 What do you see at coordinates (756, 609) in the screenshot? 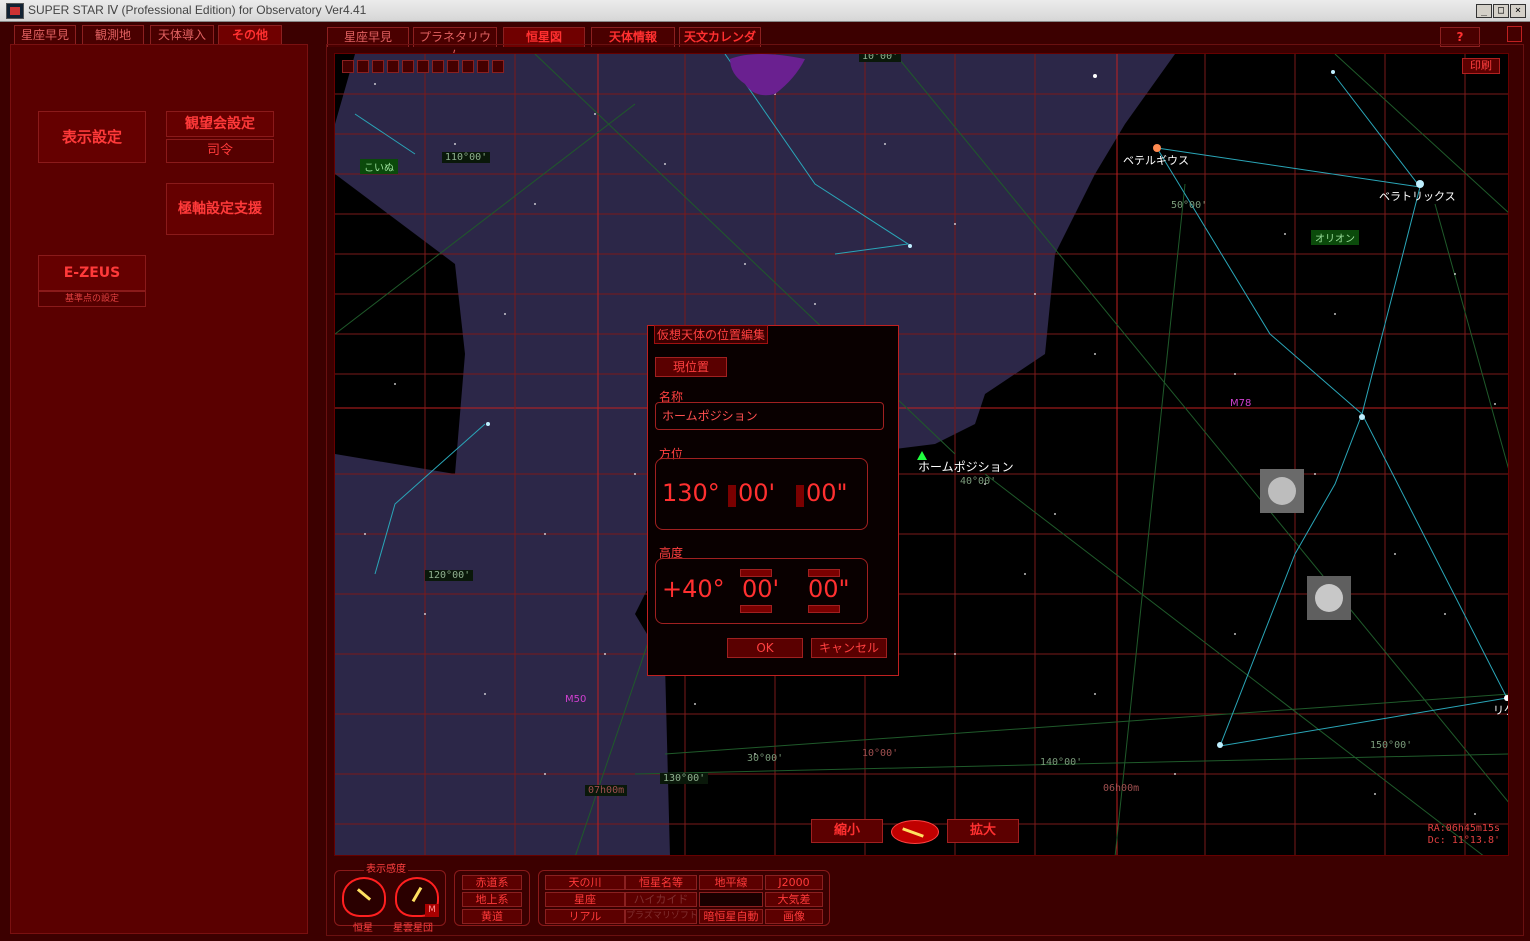
I see `alt-min-down-icon` at bounding box center [756, 609].